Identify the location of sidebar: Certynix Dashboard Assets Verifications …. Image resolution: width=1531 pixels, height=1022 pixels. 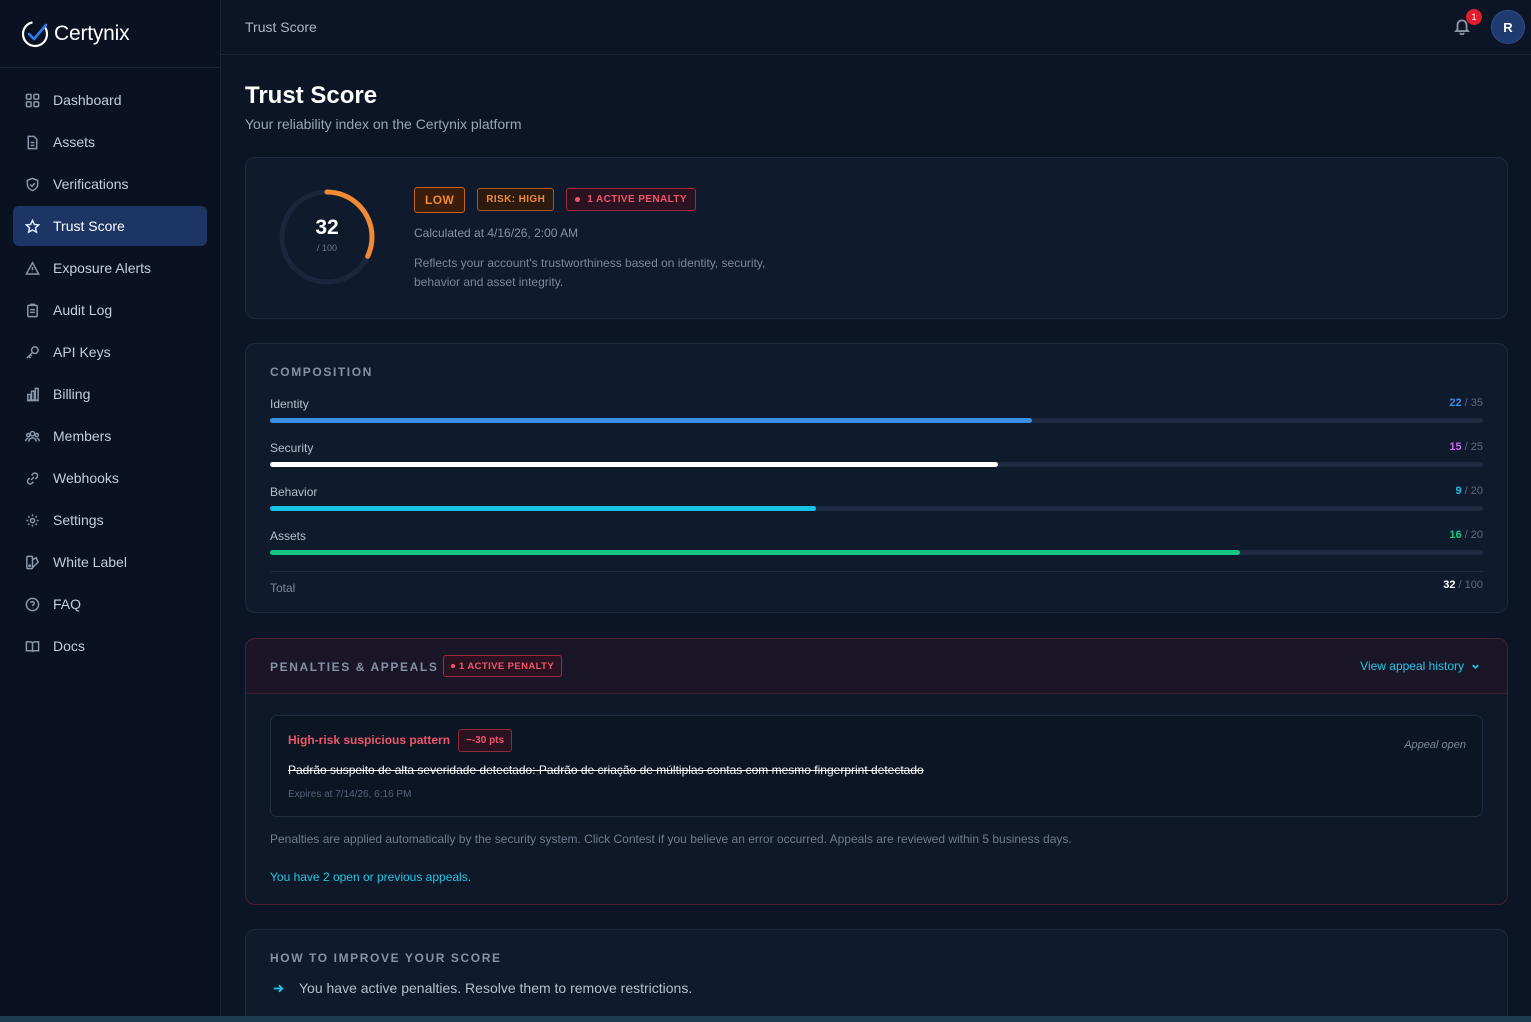
(110, 511).